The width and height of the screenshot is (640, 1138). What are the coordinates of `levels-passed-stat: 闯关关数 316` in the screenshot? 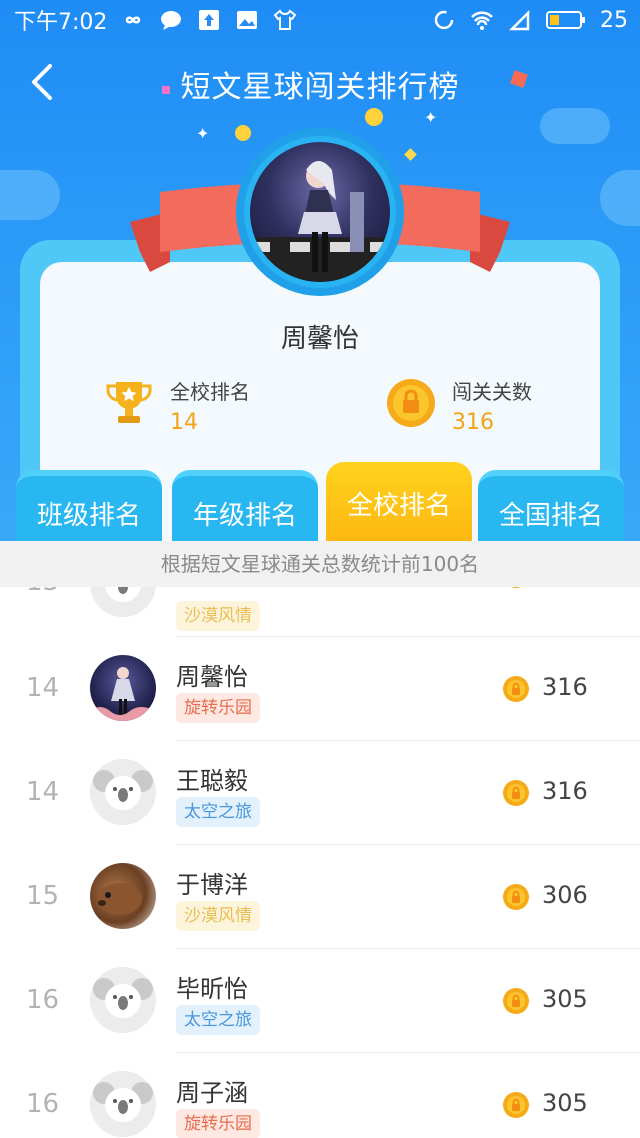 It's located at (459, 408).